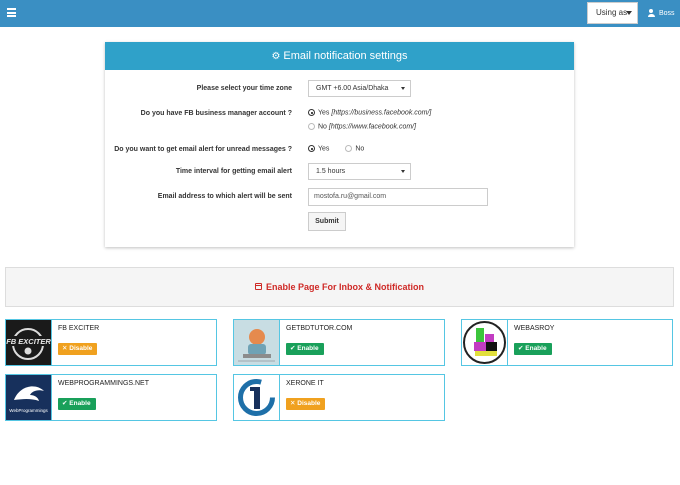 The image size is (680, 485). I want to click on fb-no-hint: [https://www.facebook.com/], so click(372, 127).